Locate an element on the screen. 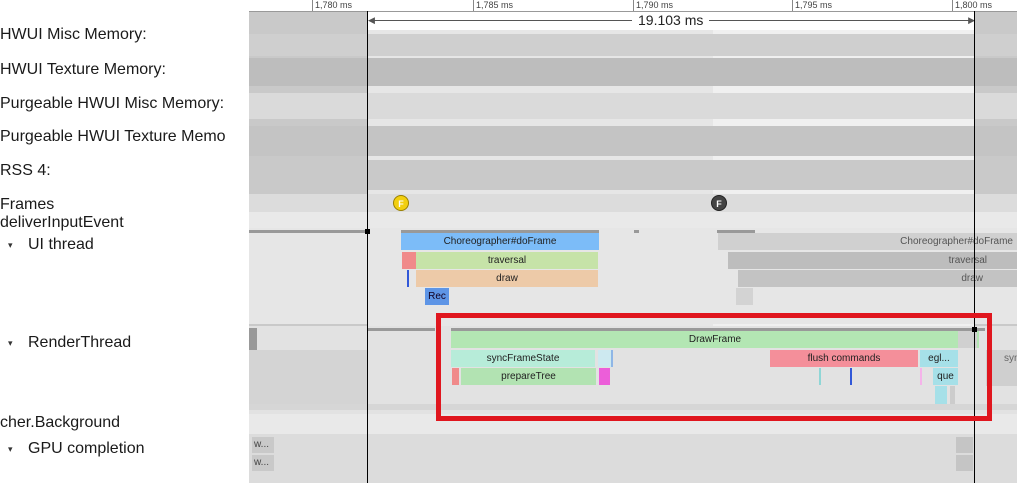 This screenshot has height=483, width=1017. track-label-background: cher.Background is located at coordinates (60, 422).